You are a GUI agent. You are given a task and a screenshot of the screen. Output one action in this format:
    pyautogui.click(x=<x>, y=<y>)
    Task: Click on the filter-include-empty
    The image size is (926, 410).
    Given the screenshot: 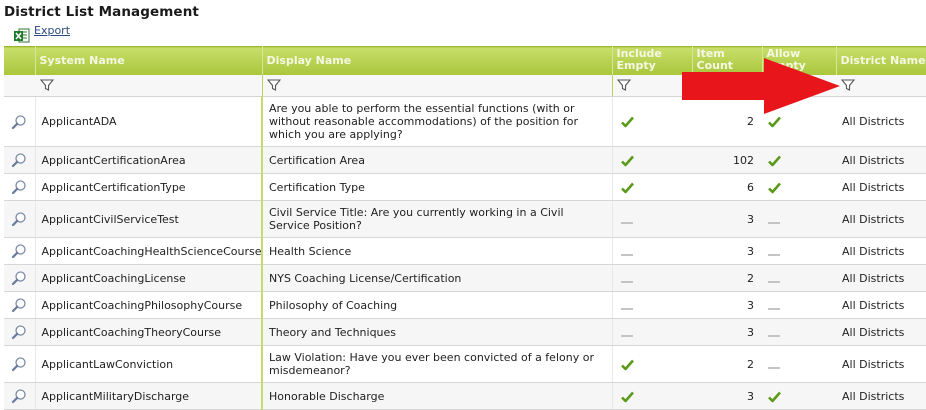 What is the action you would take?
    pyautogui.click(x=652, y=85)
    